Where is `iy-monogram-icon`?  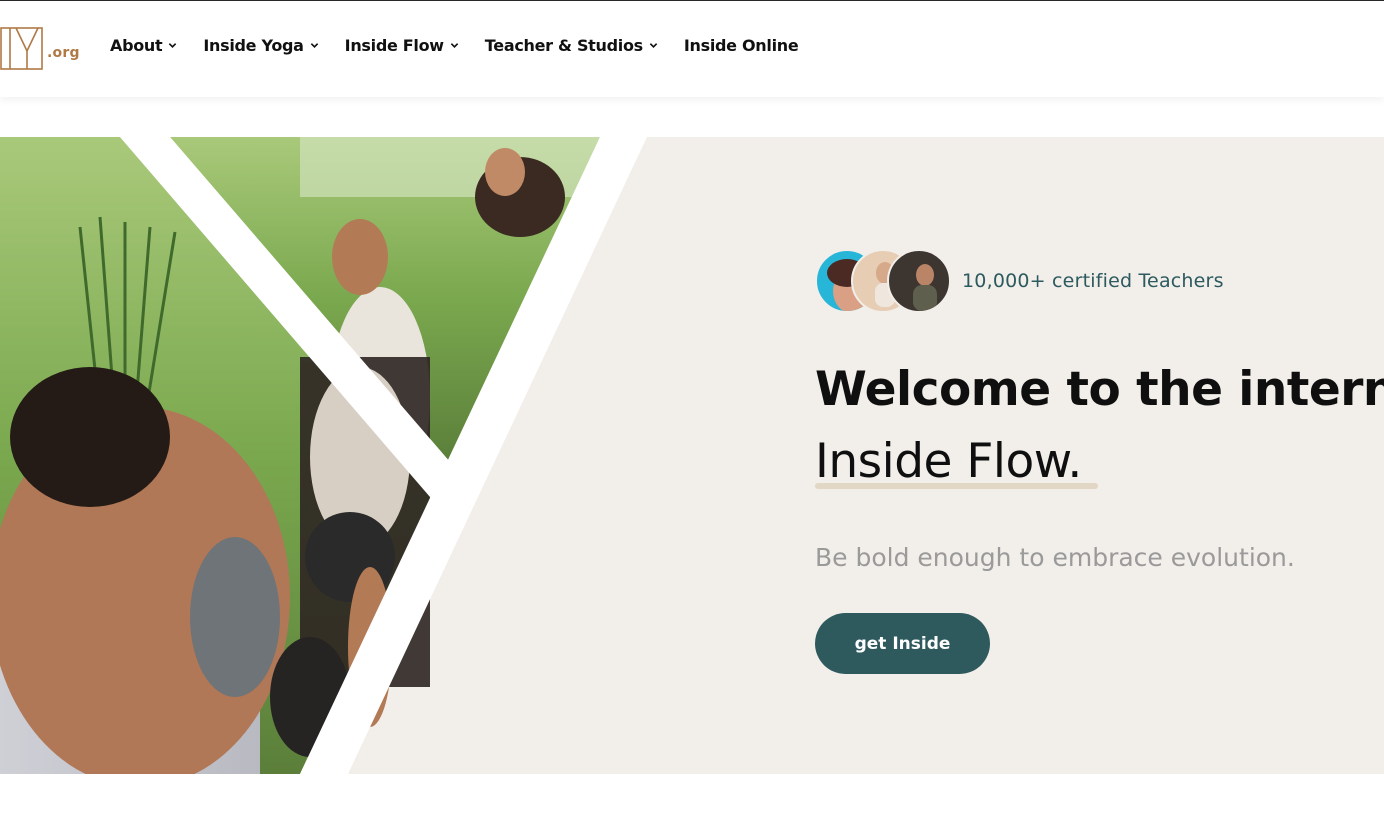
iy-monogram-icon is located at coordinates (21, 48).